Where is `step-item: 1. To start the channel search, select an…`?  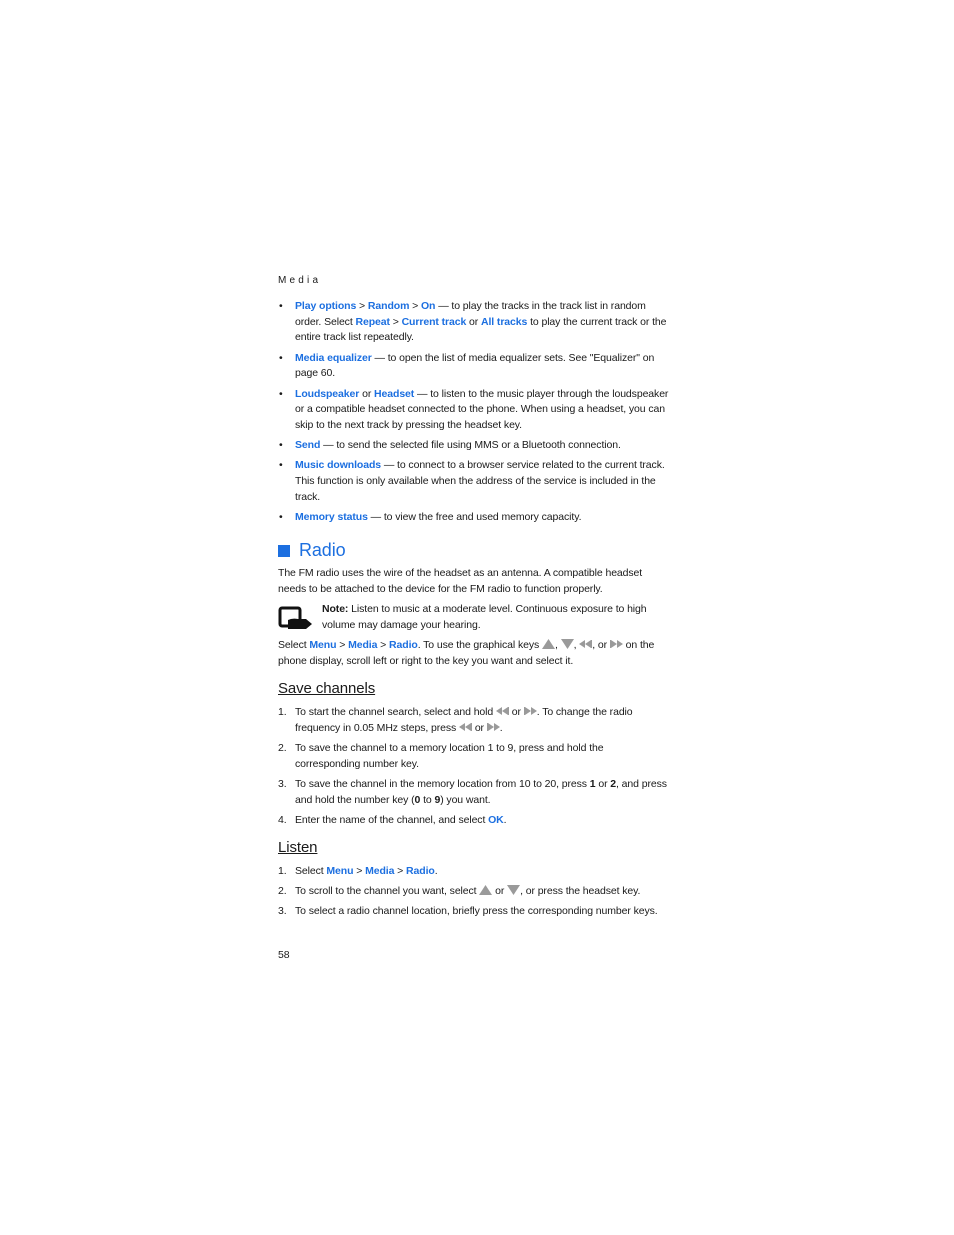 step-item: 1. To start the channel search, select an… is located at coordinates (455, 720).